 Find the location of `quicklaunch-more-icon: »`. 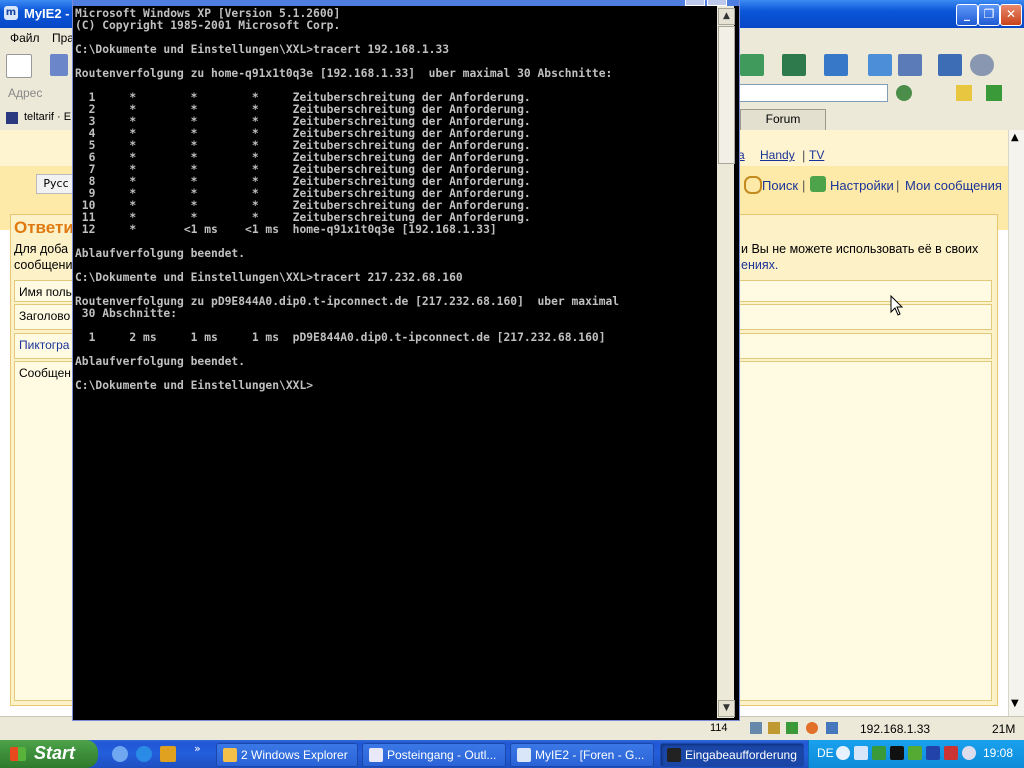

quicklaunch-more-icon: » is located at coordinates (197, 748).